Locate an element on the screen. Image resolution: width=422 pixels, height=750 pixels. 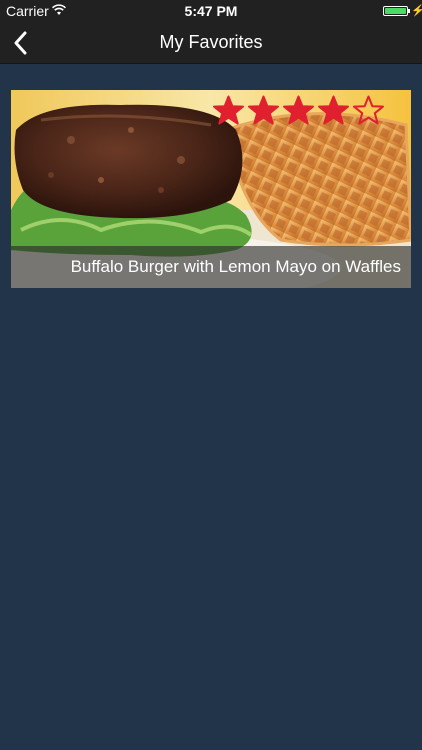
status-bar: Carrier 5:47 PM ⚡ is located at coordinates (211, 11).